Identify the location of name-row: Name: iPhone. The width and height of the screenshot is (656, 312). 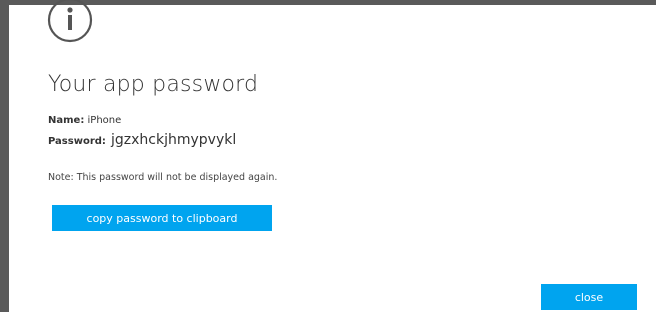
(84, 120).